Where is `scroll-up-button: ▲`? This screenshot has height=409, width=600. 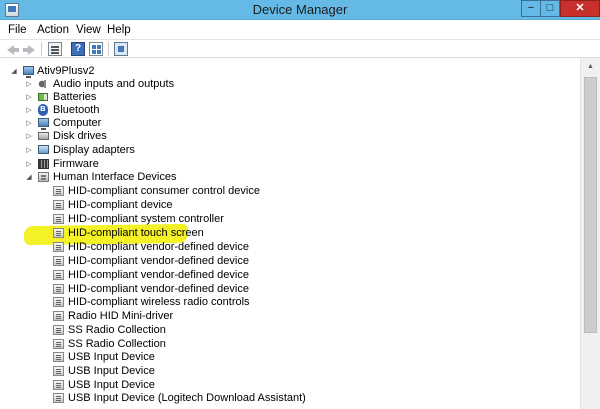 scroll-up-button: ▲ is located at coordinates (590, 66).